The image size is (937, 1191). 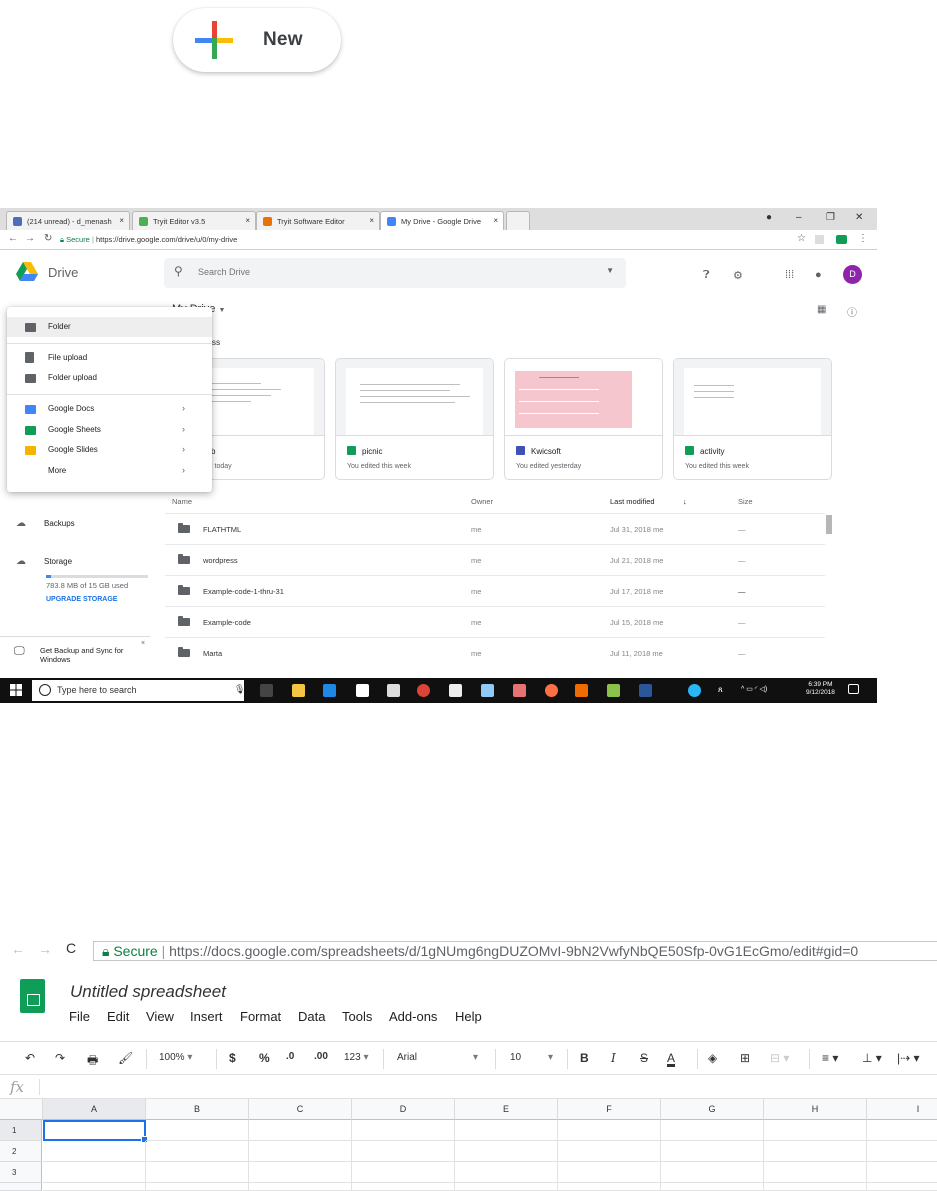 I want to click on quick-access-card: activity You edited this week, so click(x=752, y=419).